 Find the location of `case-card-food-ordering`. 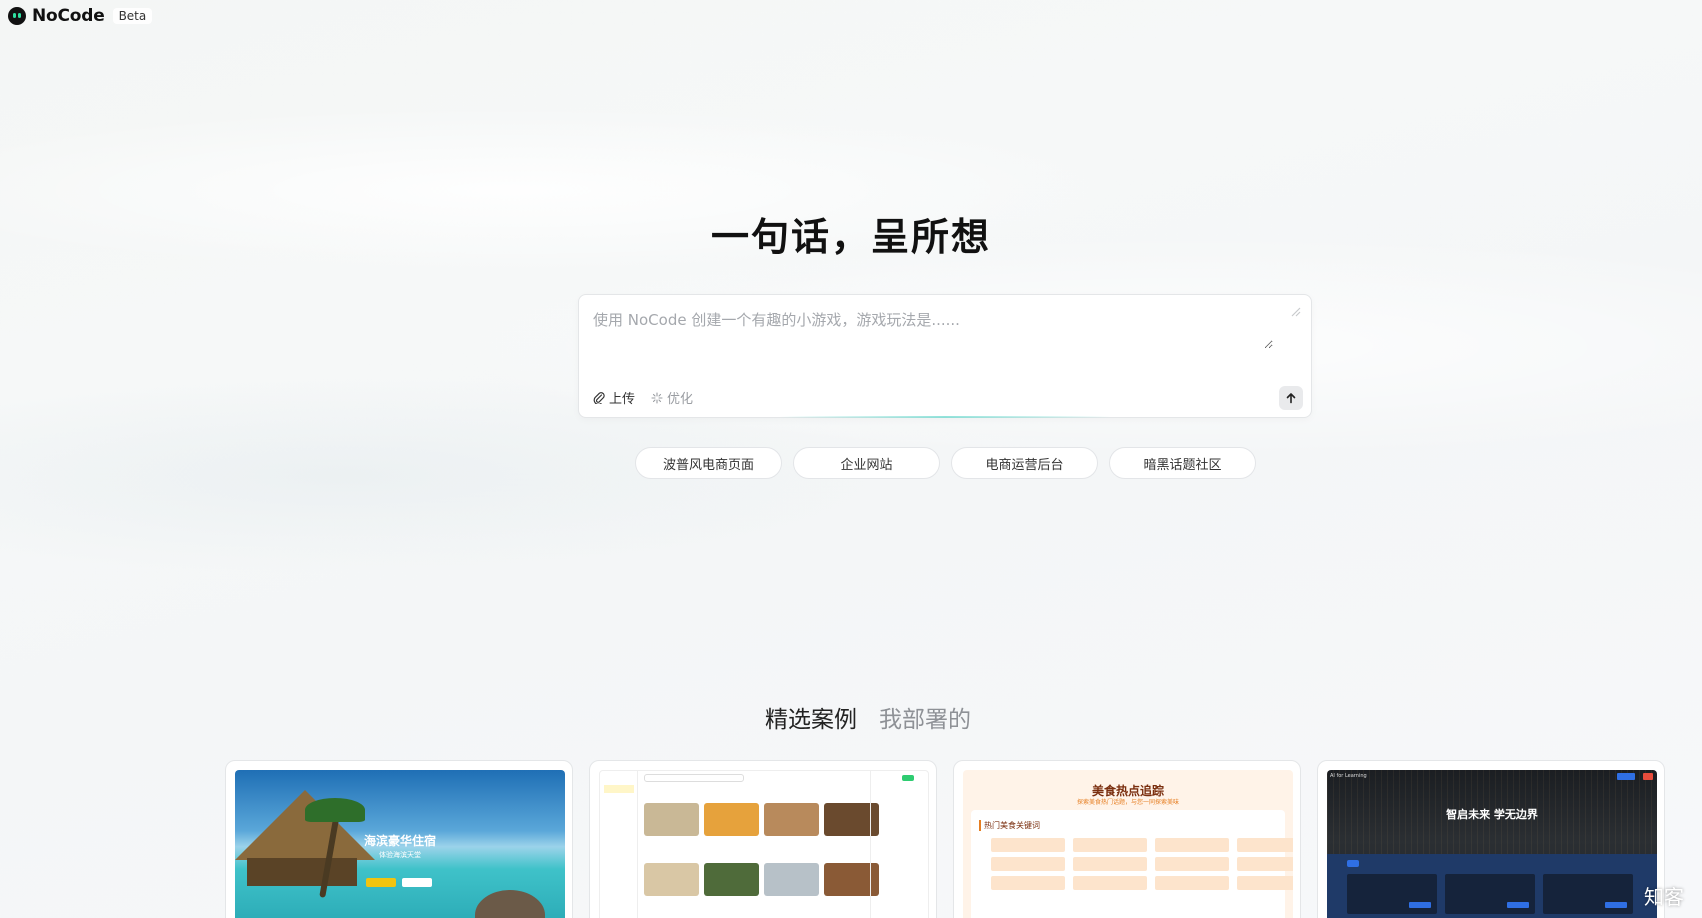

case-card-food-ordering is located at coordinates (763, 839).